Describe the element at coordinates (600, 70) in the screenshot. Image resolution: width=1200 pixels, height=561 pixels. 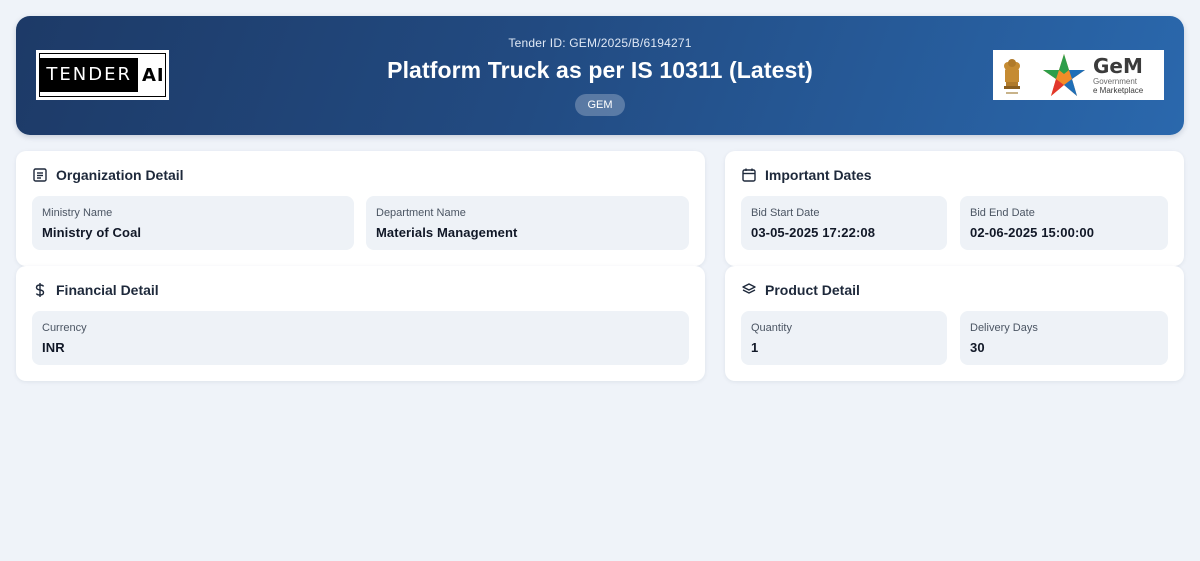
I see `page-title: Platform Truck as per IS 10311 (Latest)` at that location.